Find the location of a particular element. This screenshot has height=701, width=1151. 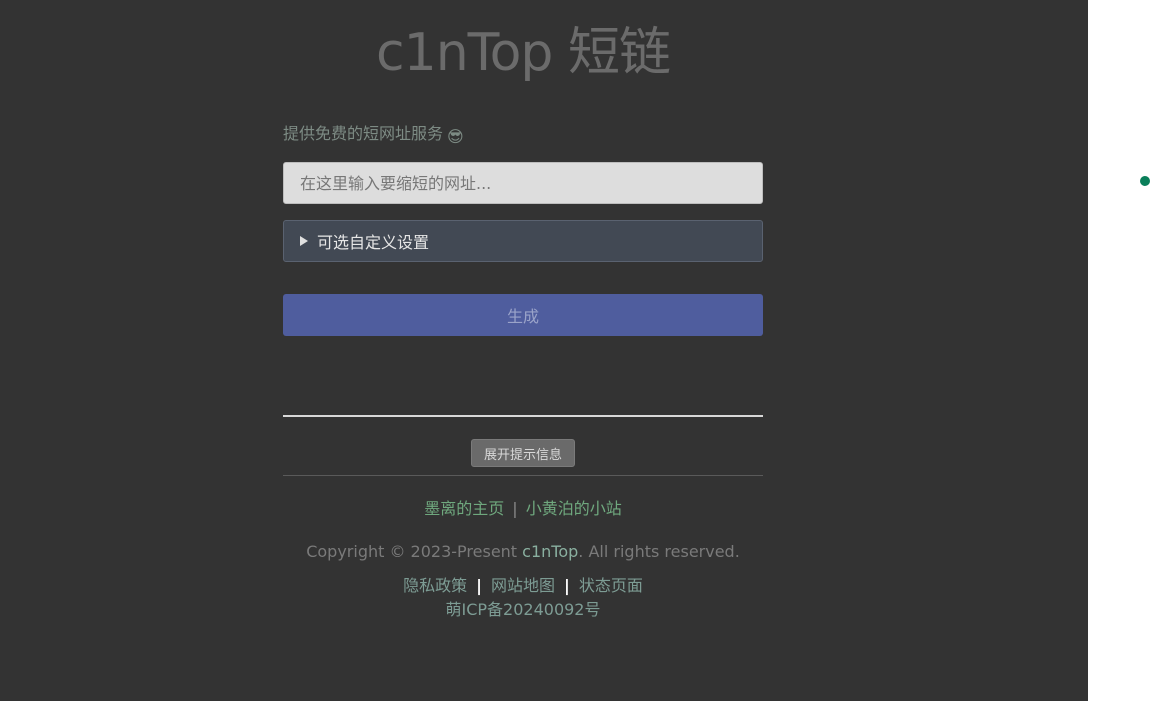

tagline-text: 提供免费的短网址服务 is located at coordinates (363, 133).